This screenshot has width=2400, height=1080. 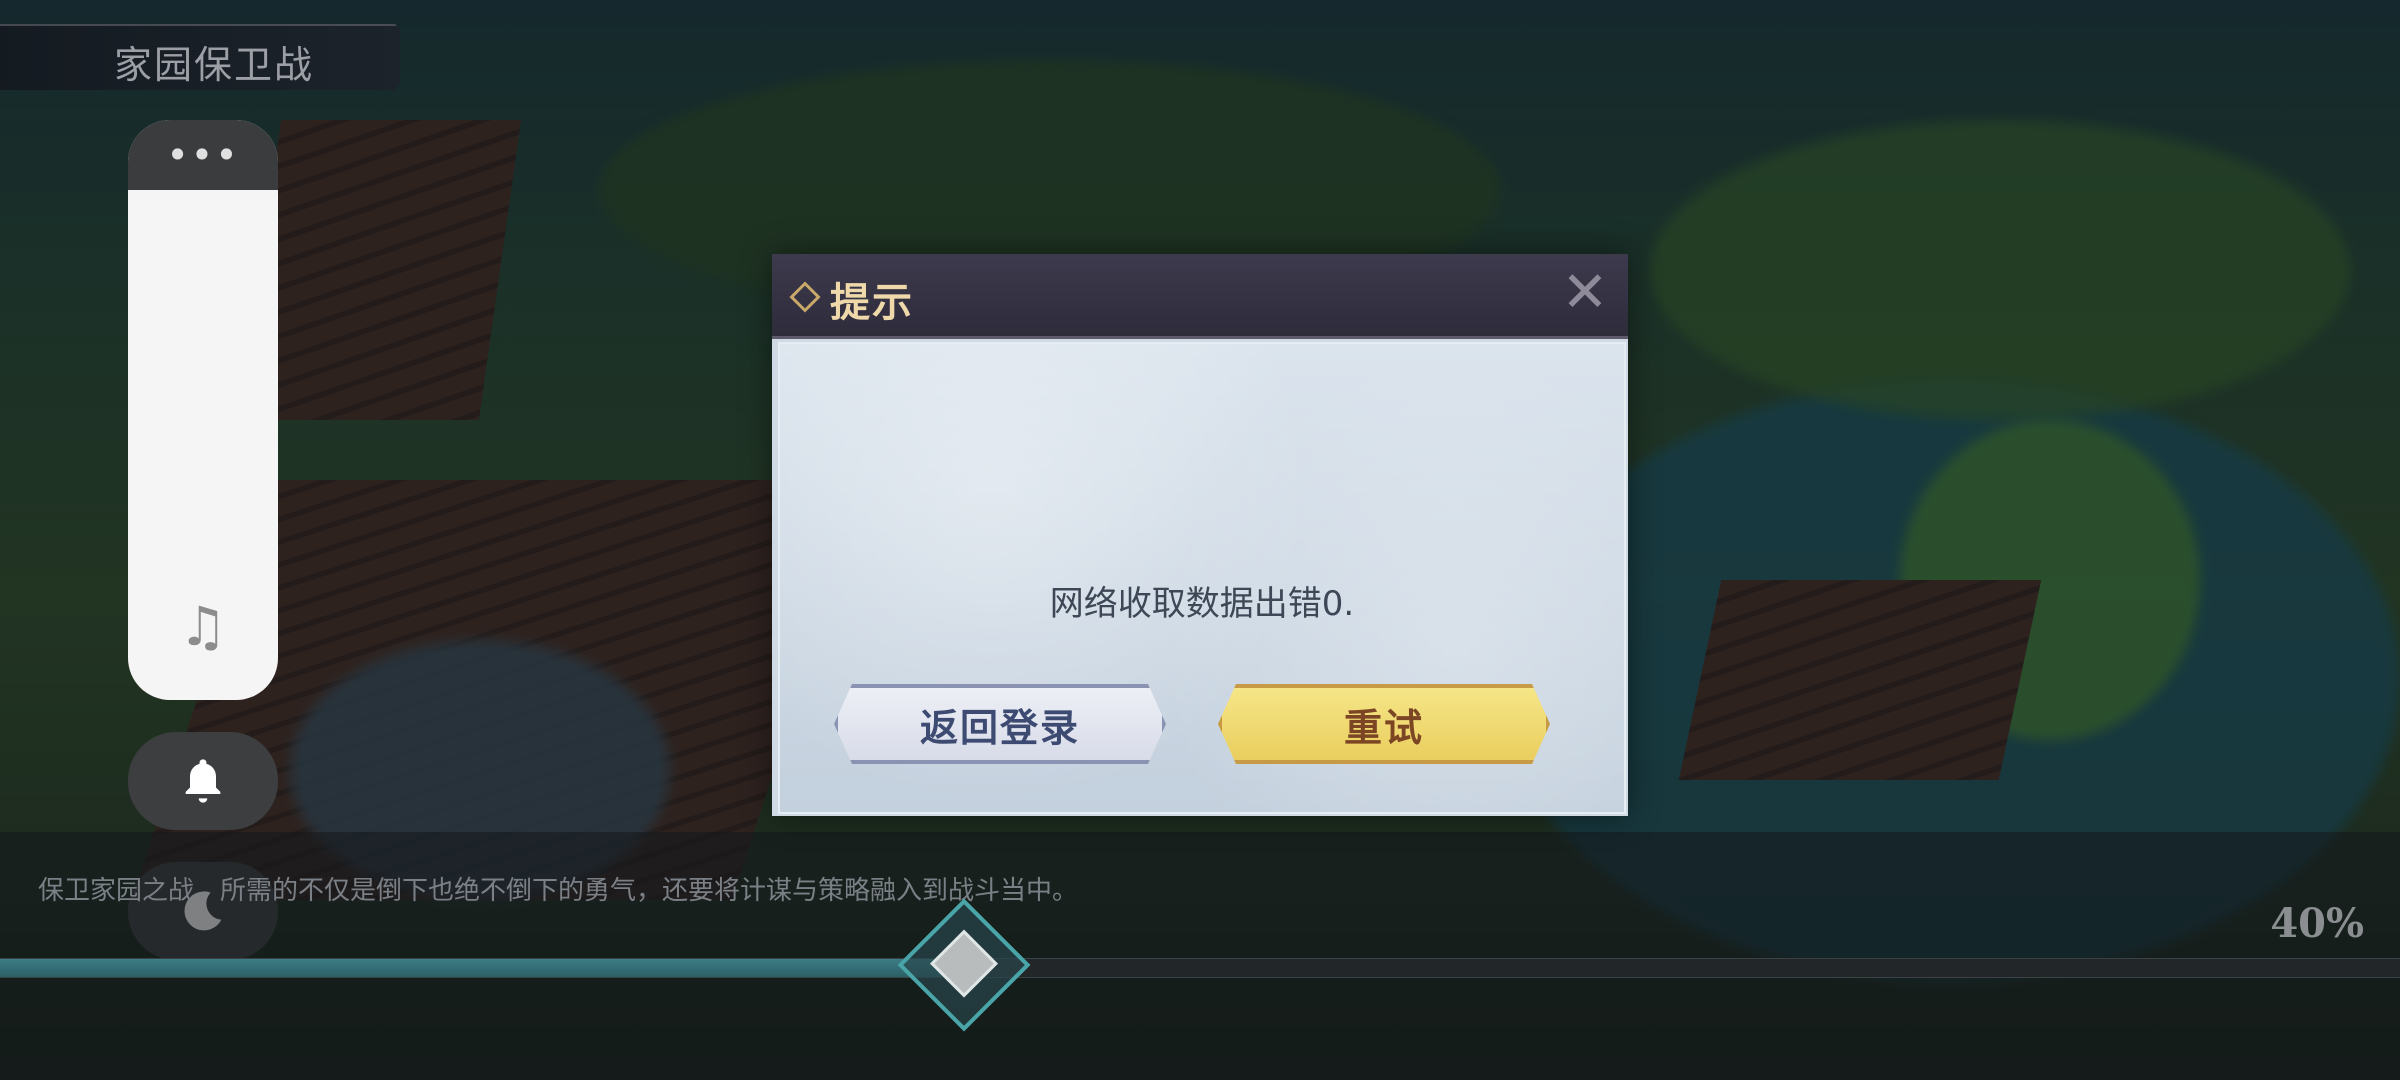 I want to click on more-icon: •••, so click(x=203, y=155).